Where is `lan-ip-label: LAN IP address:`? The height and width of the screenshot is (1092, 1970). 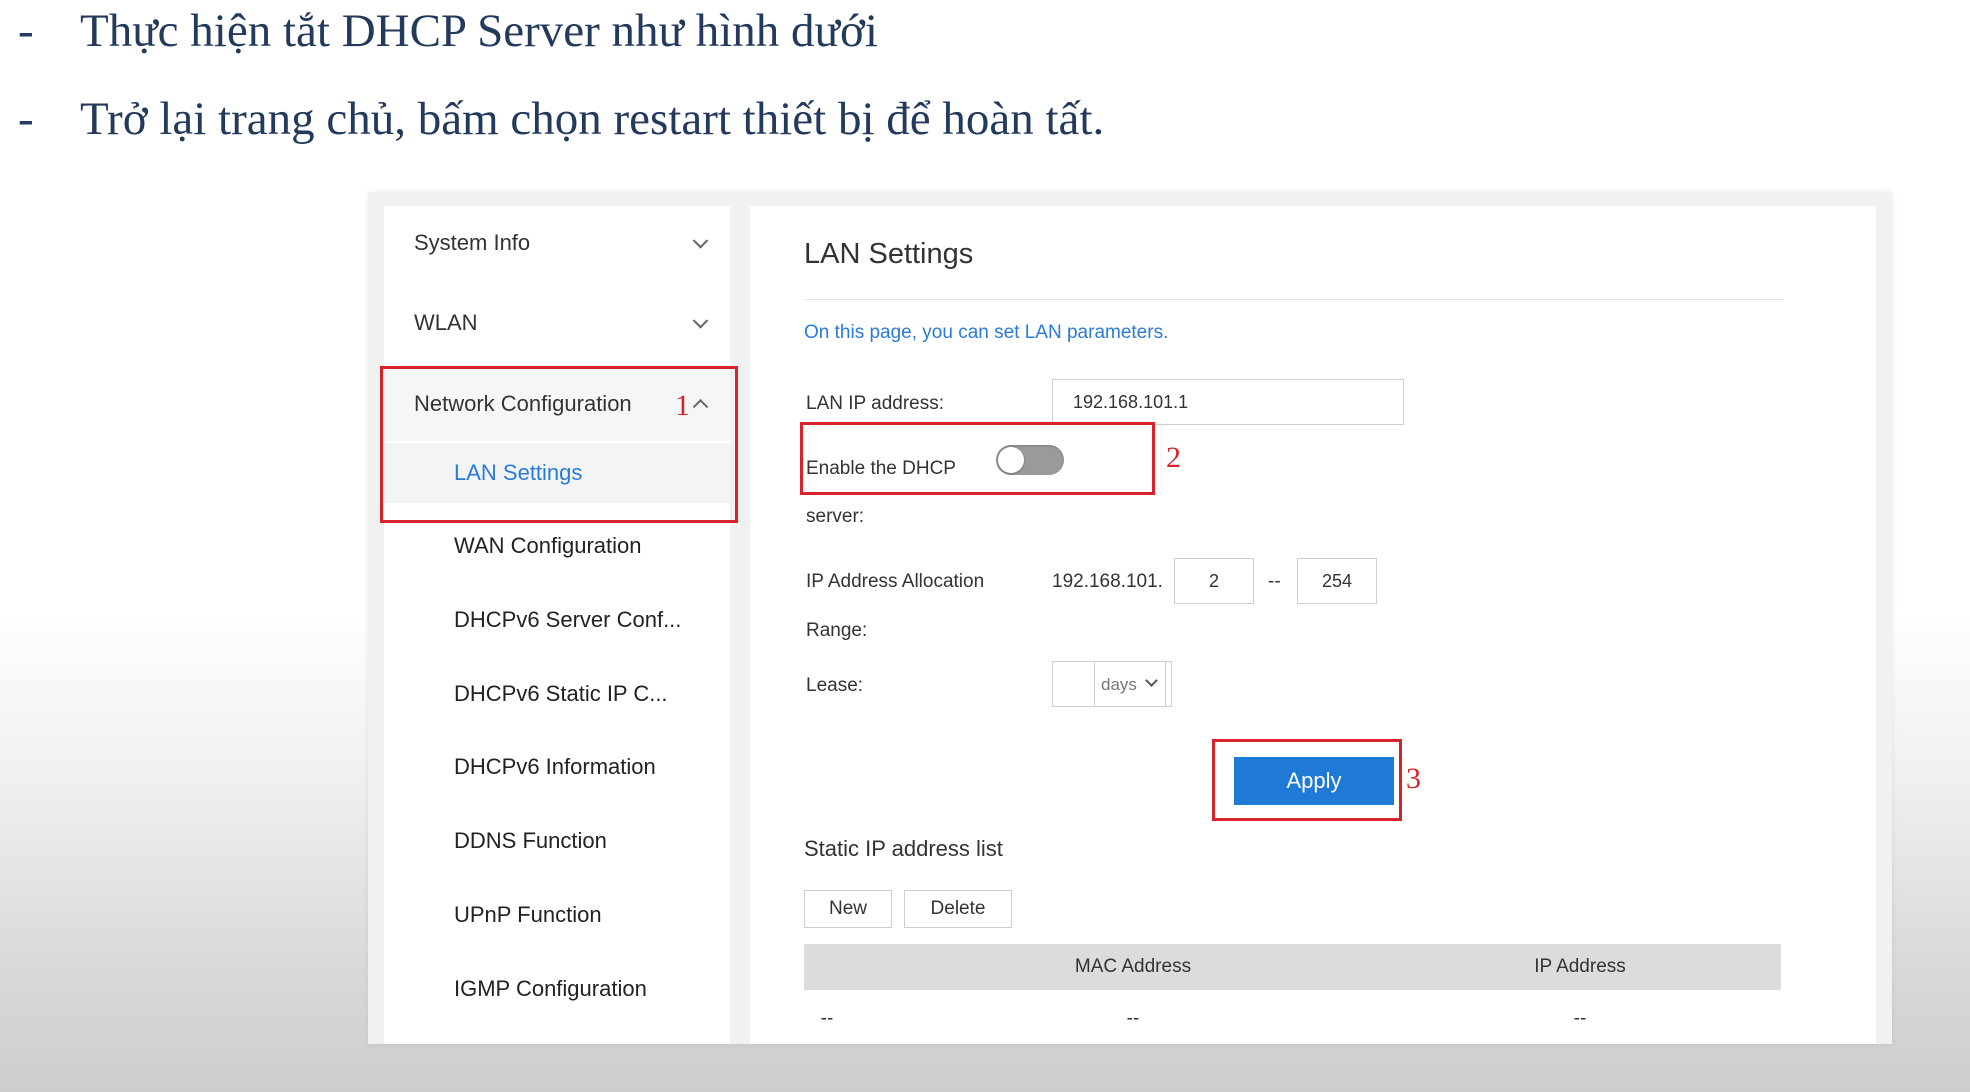
lan-ip-label: LAN IP address: is located at coordinates (875, 403).